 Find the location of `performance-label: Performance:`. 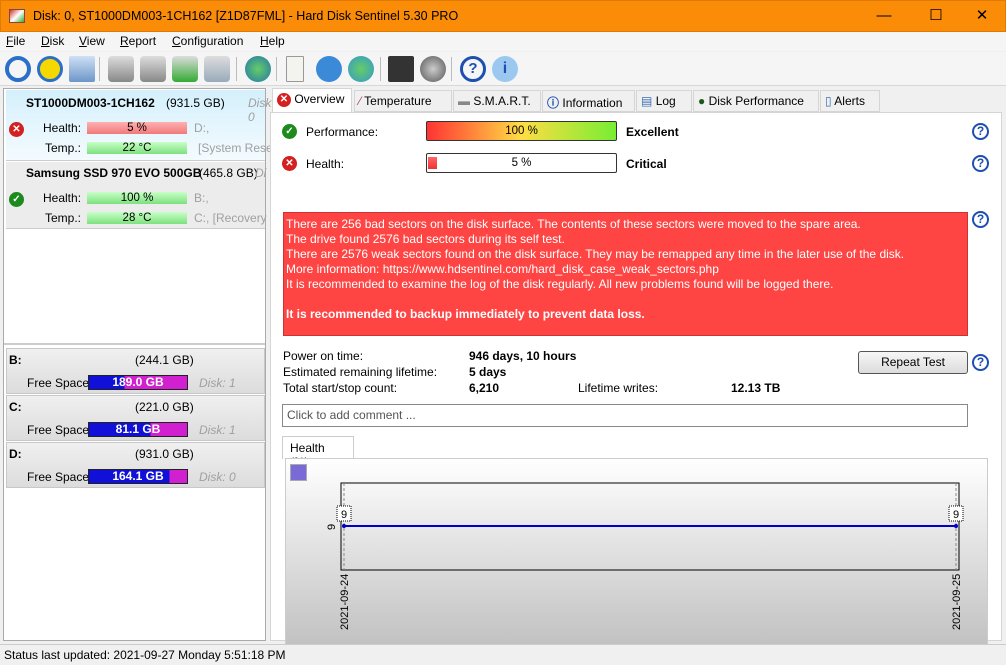

performance-label: Performance: is located at coordinates (342, 132).